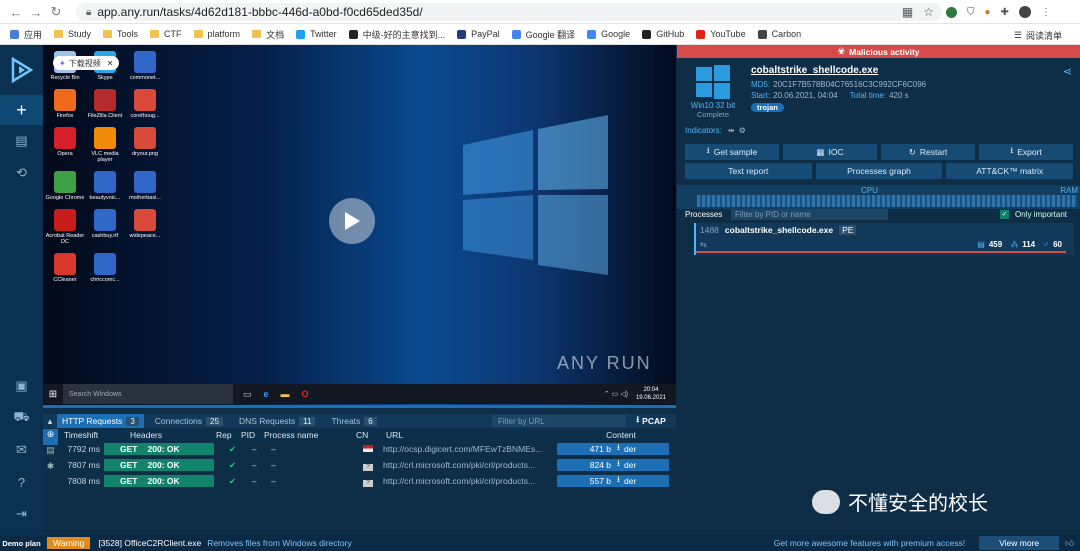 The width and height of the screenshot is (1080, 551). What do you see at coordinates (21, 450) in the screenshot?
I see `mail-icon: ✉` at bounding box center [21, 450].